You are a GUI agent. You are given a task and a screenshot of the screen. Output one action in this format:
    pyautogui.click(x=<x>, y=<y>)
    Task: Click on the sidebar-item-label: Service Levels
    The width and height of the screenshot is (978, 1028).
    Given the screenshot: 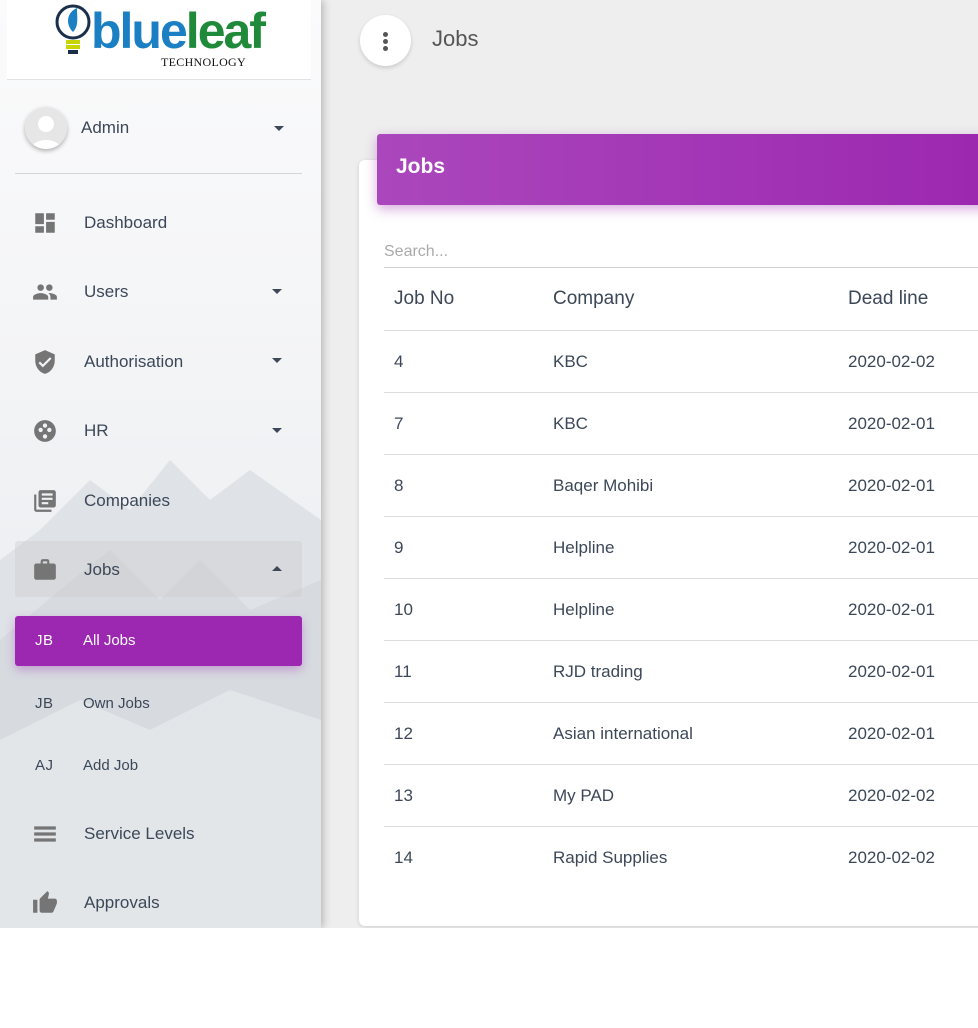 What is the action you would take?
    pyautogui.click(x=139, y=833)
    